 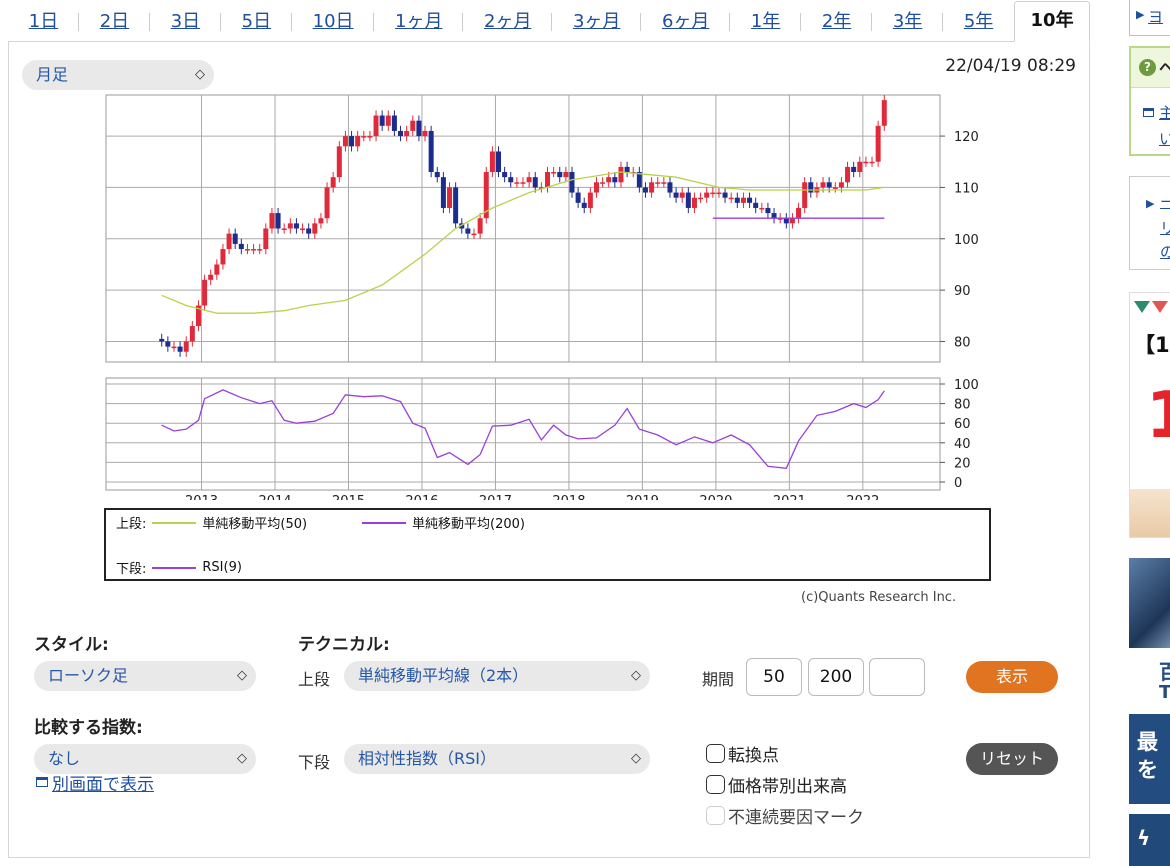 I want to click on legend-rsi-text: RSI(9), so click(x=222, y=567).